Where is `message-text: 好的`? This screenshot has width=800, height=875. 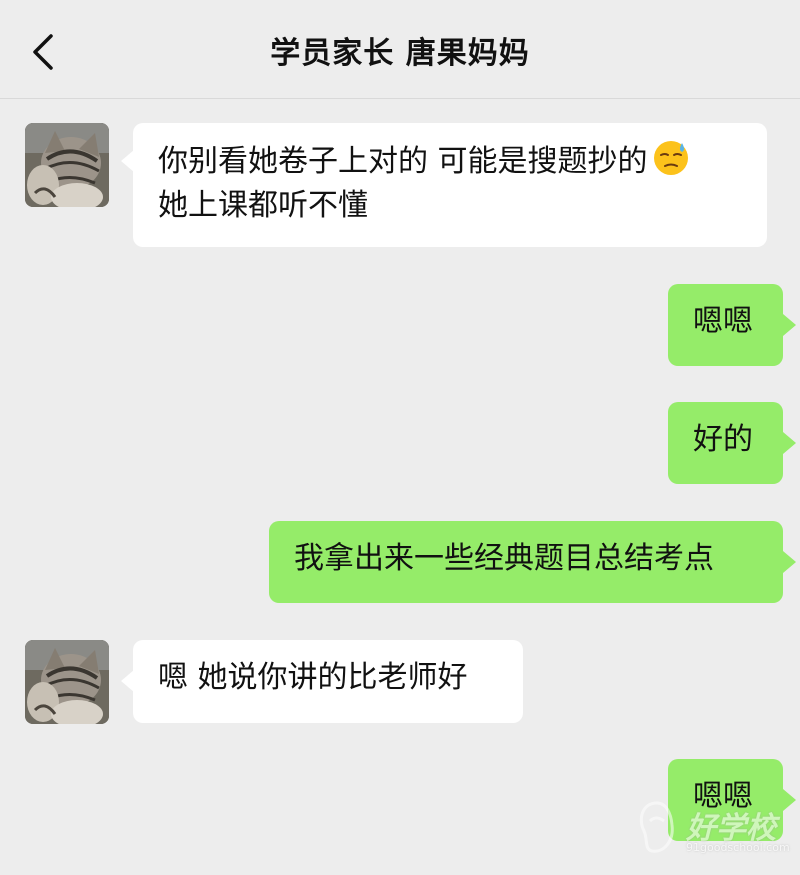
message-text: 好的 is located at coordinates (723, 439).